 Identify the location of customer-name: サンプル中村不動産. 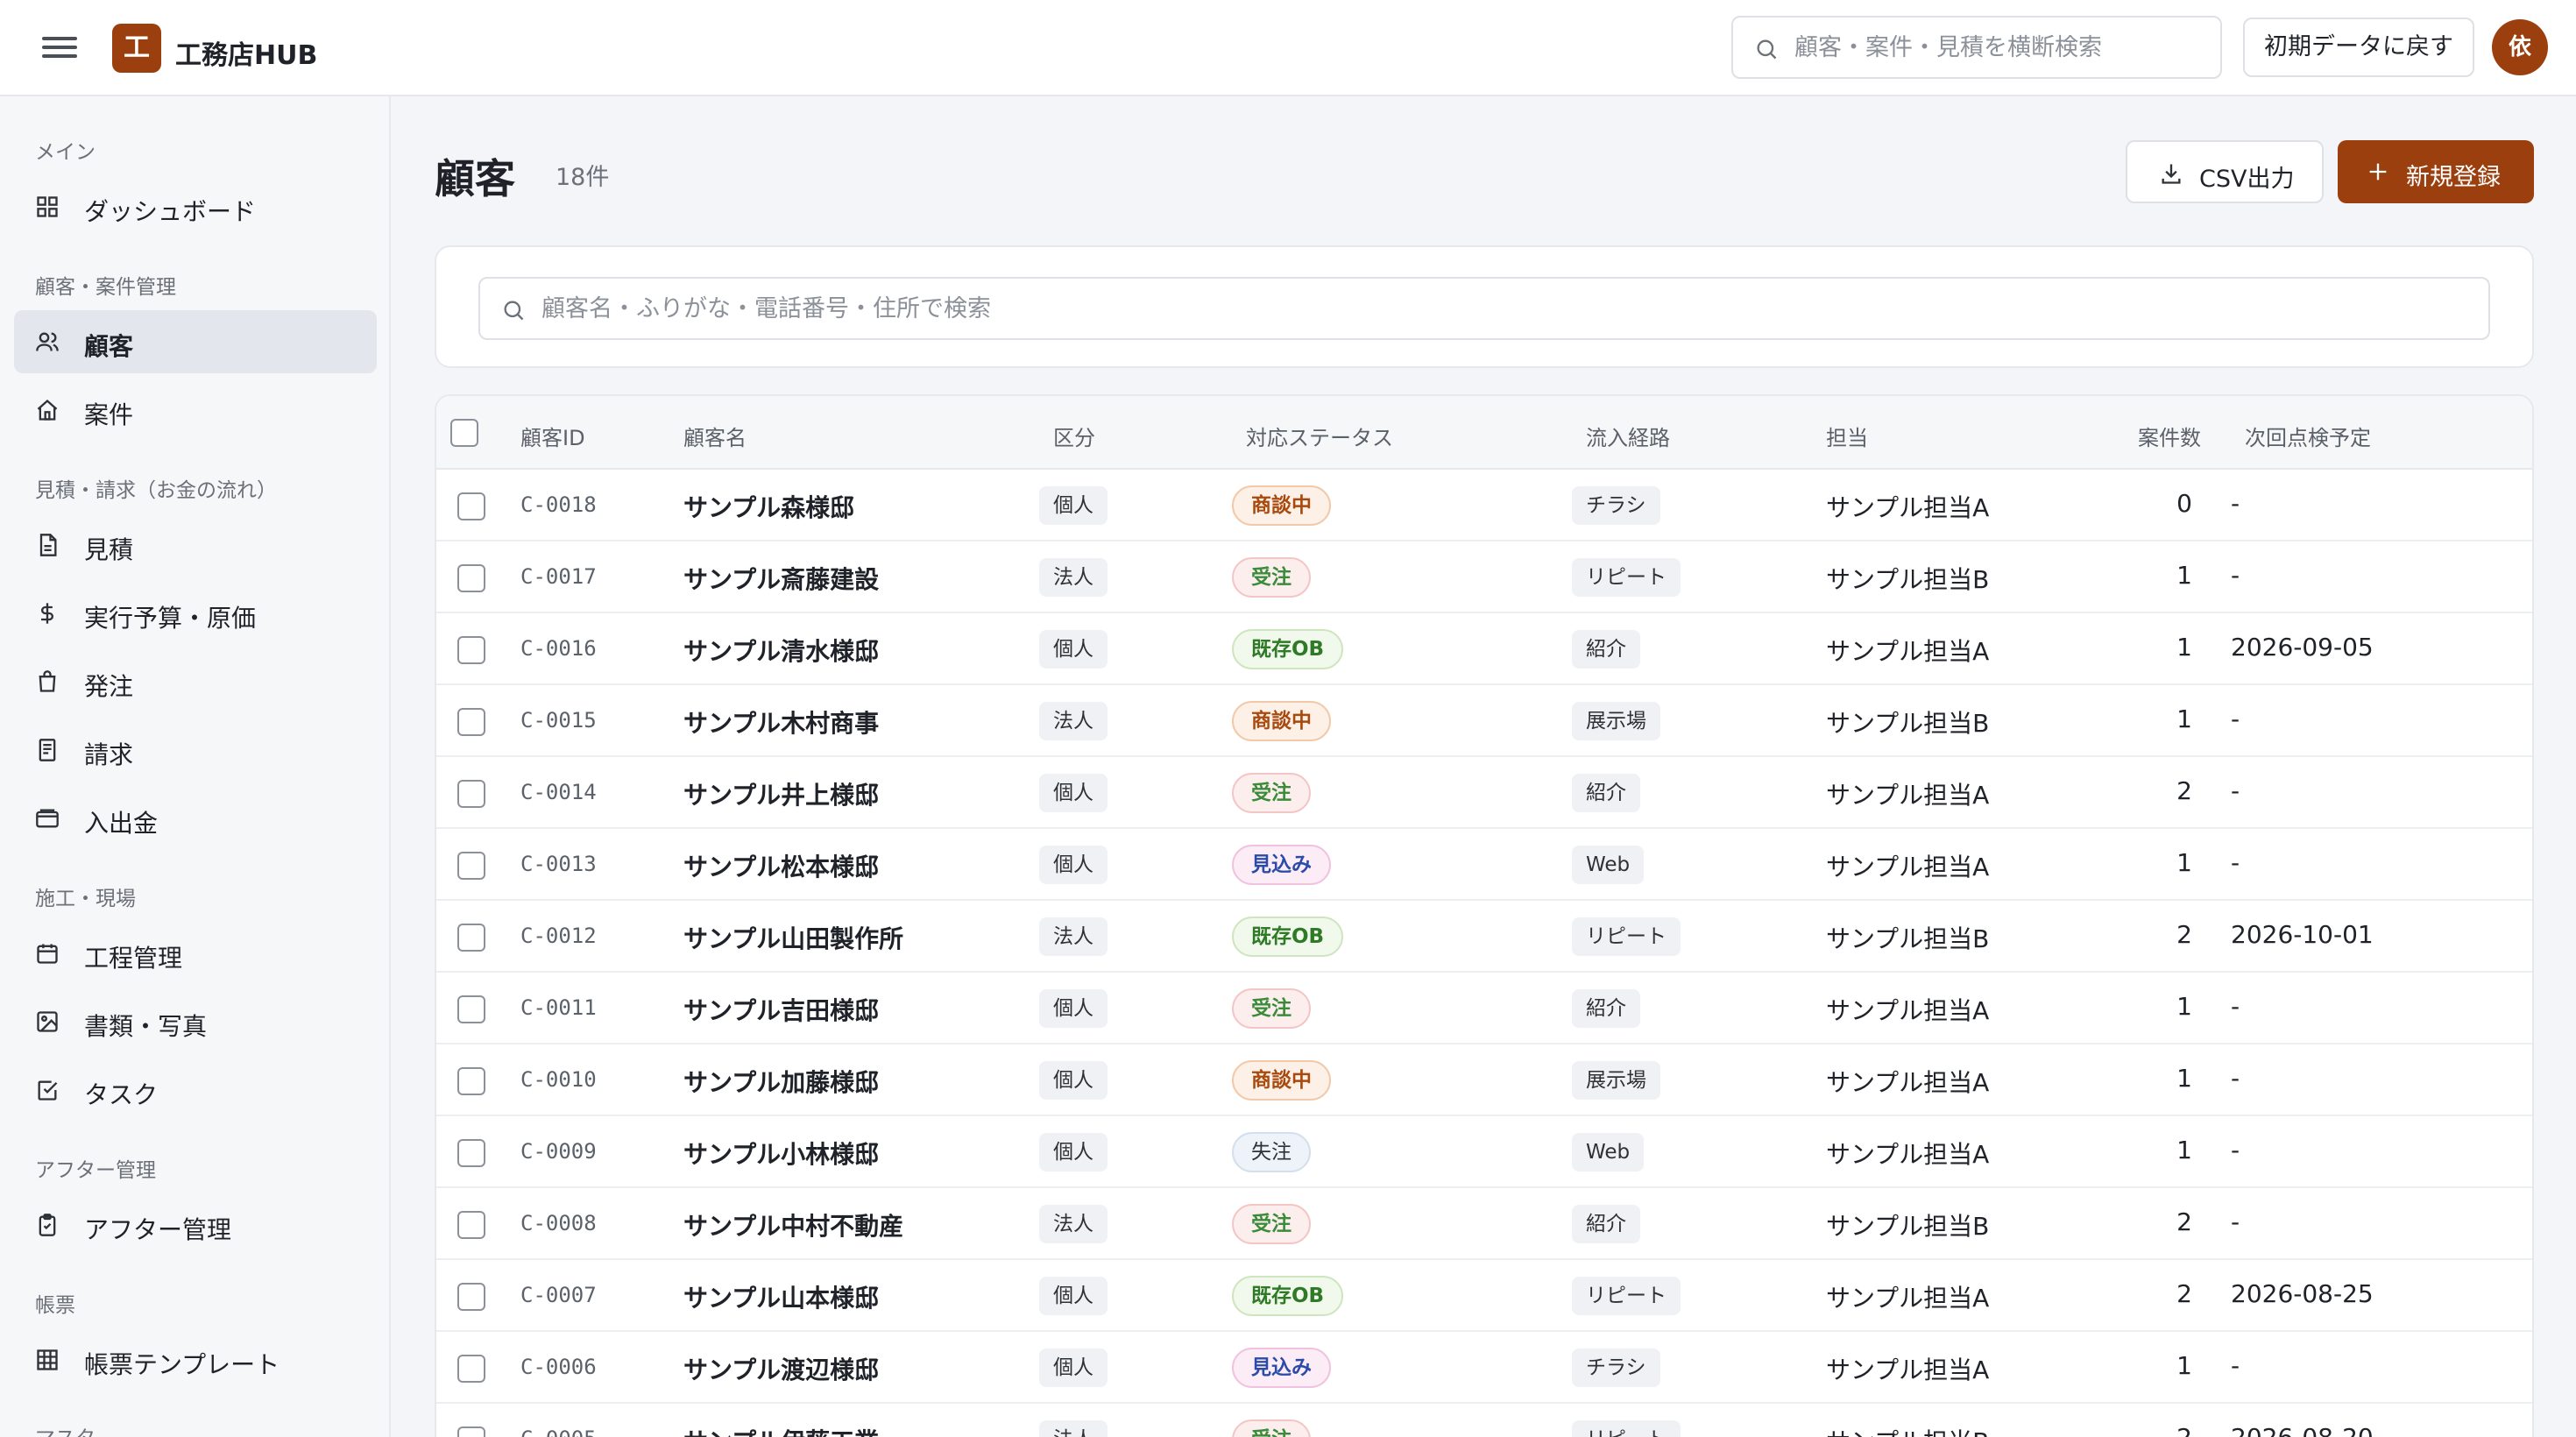
(793, 1224).